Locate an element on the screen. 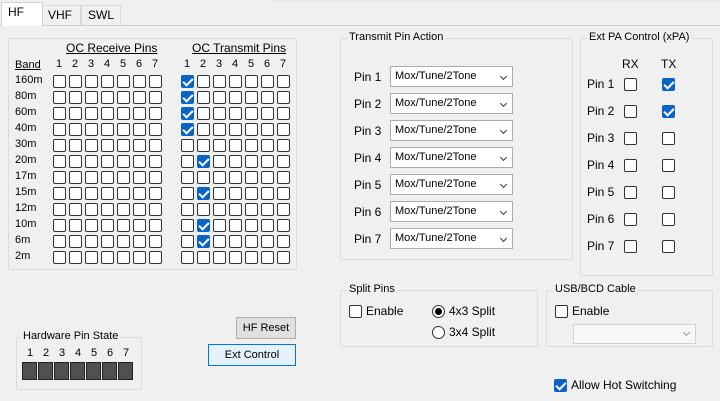  tab-swl: SWL is located at coordinates (101, 15).